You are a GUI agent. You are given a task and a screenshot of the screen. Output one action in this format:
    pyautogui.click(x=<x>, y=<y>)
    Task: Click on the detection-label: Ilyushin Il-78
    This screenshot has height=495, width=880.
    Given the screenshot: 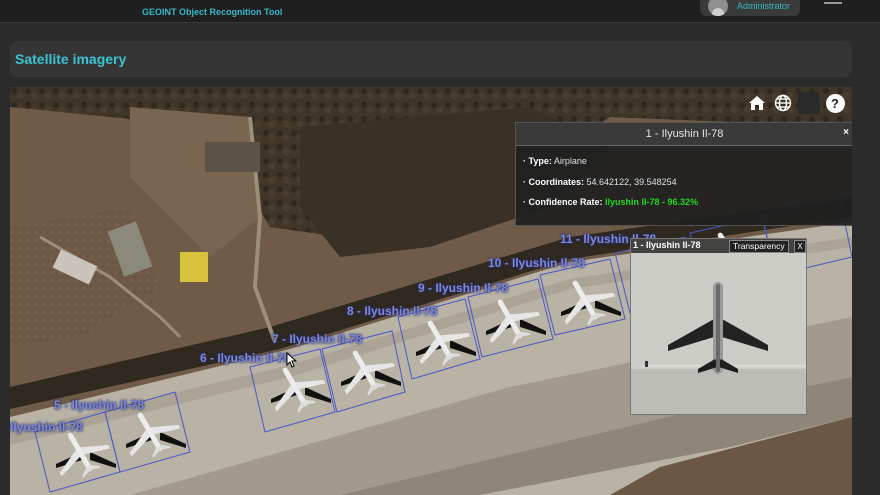 What is the action you would take?
    pyautogui.click(x=46, y=427)
    